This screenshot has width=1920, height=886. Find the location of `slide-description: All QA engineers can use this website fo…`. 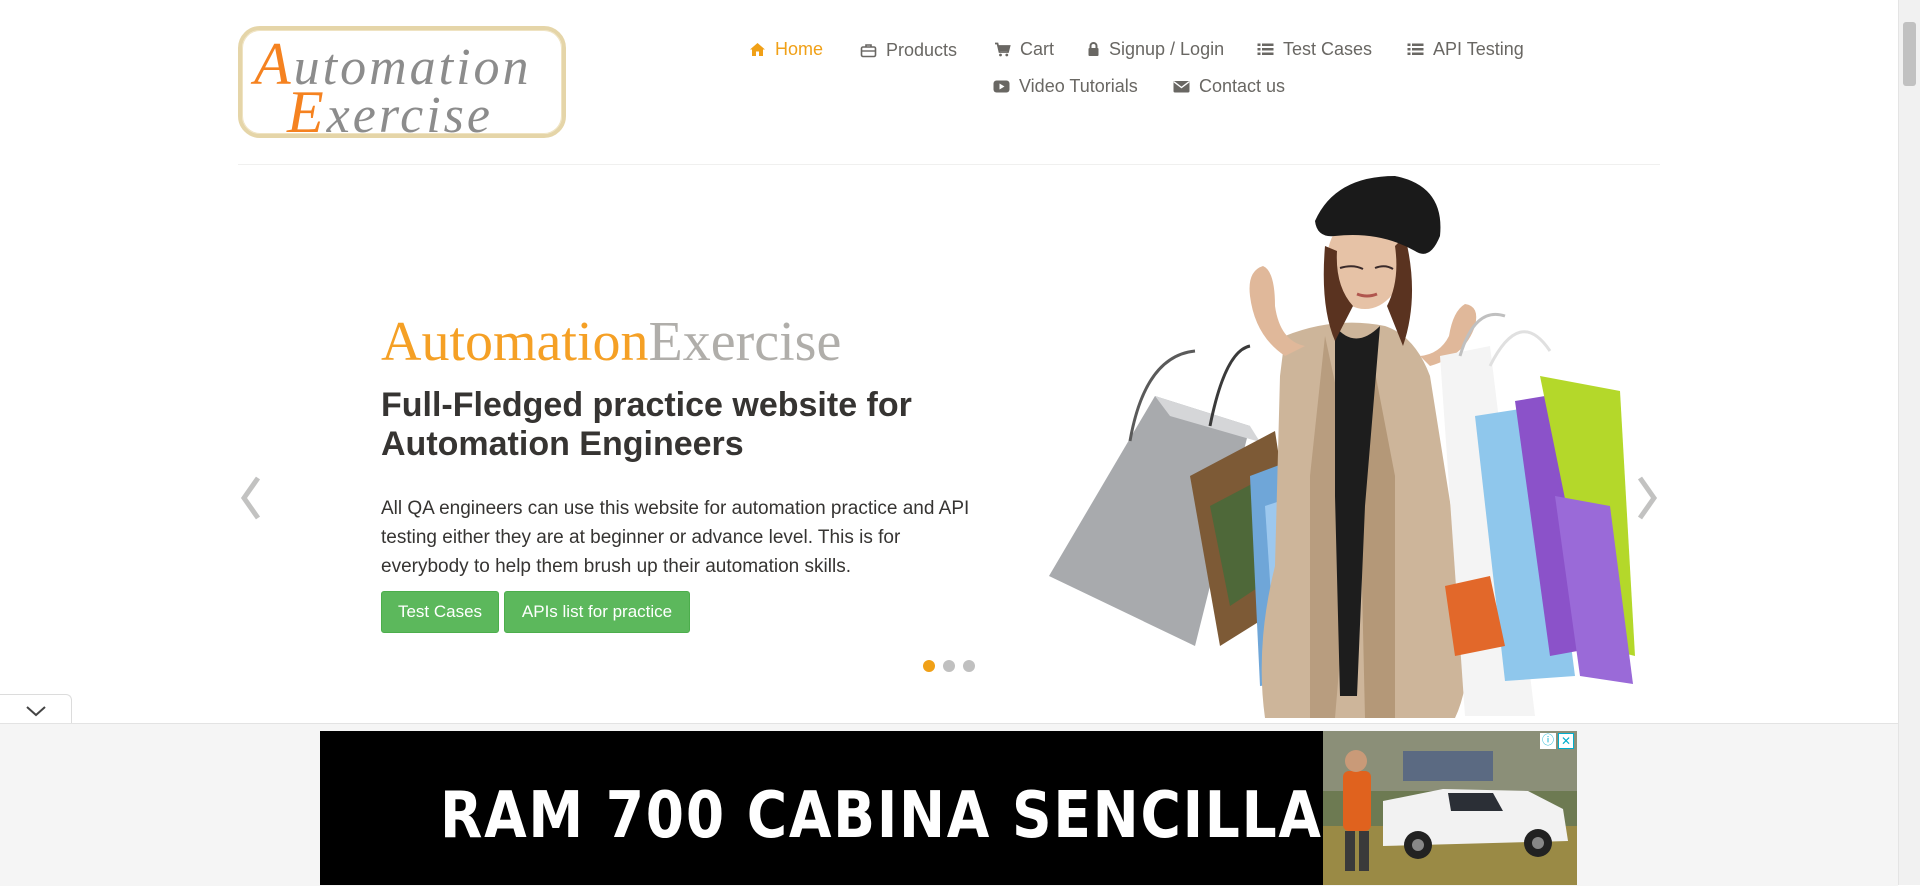

slide-description: All QA engineers can use this website fo… is located at coordinates (675, 537).